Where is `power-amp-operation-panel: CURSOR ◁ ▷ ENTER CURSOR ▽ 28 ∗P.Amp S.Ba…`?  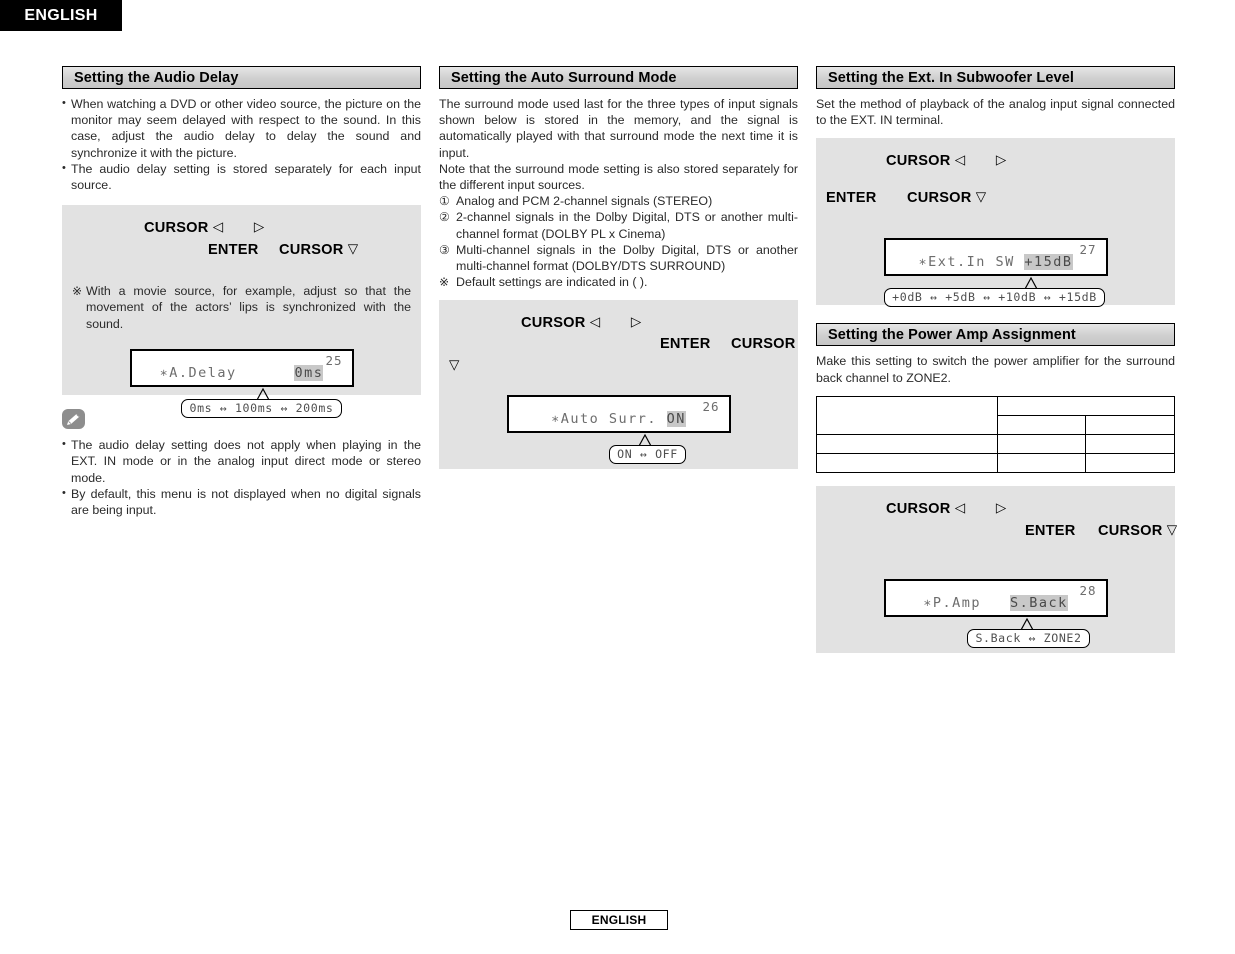 power-amp-operation-panel: CURSOR ◁ ▷ ENTER CURSOR ▽ 28 ∗P.Amp S.Ba… is located at coordinates (996, 569).